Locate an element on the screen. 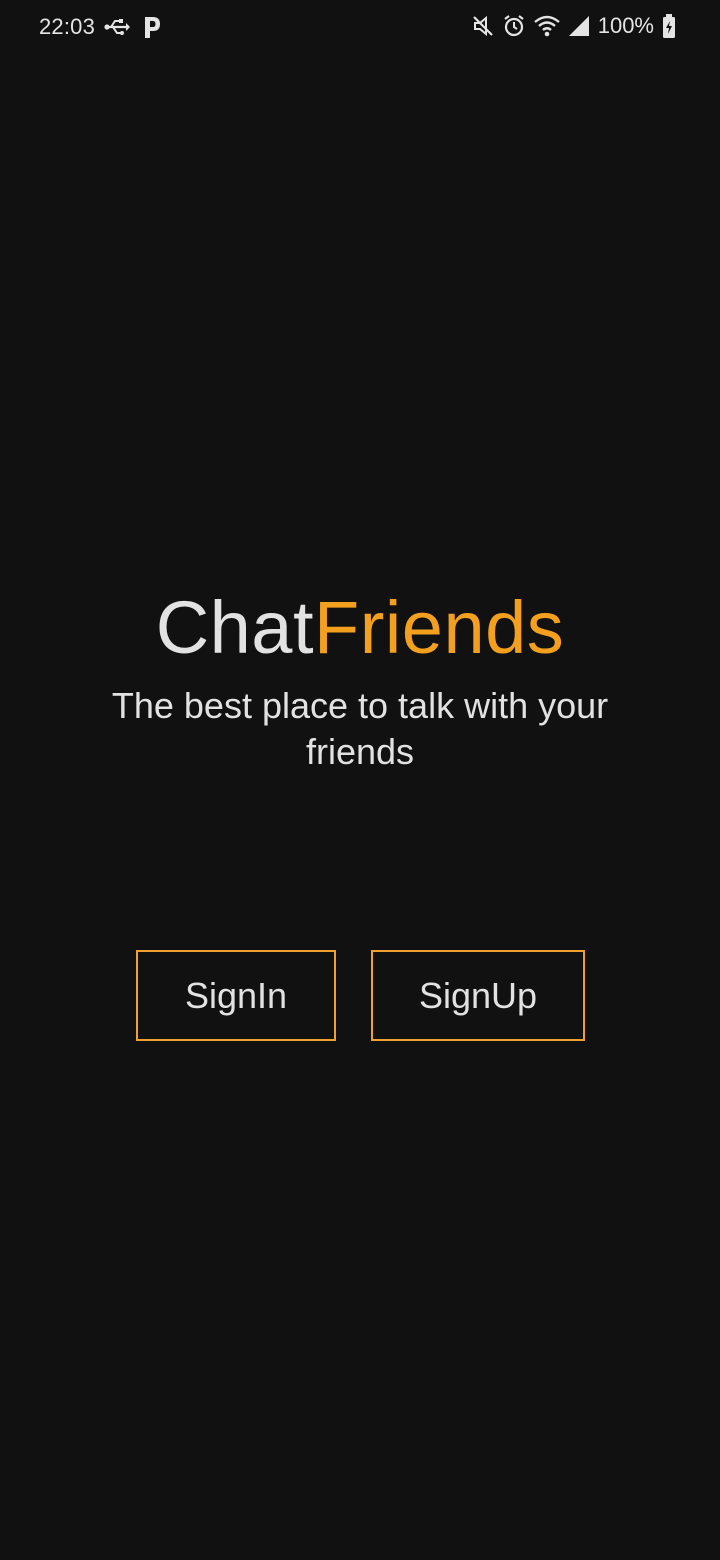  app-title-part-friends: Friends is located at coordinates (439, 627).